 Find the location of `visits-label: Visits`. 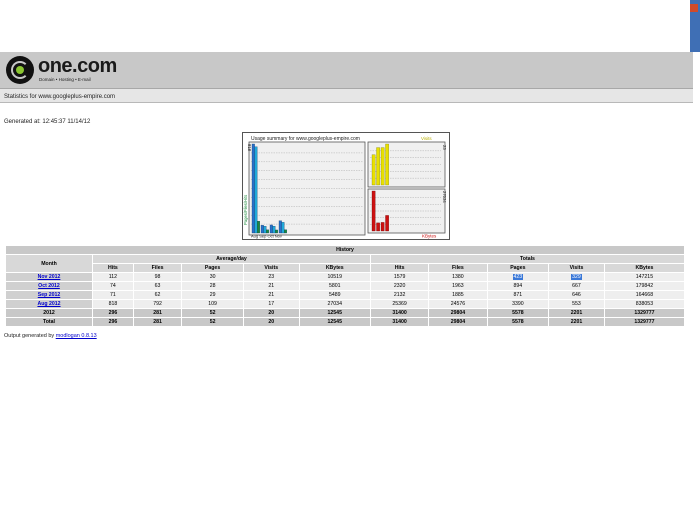

visits-label: Visits is located at coordinates (426, 138).